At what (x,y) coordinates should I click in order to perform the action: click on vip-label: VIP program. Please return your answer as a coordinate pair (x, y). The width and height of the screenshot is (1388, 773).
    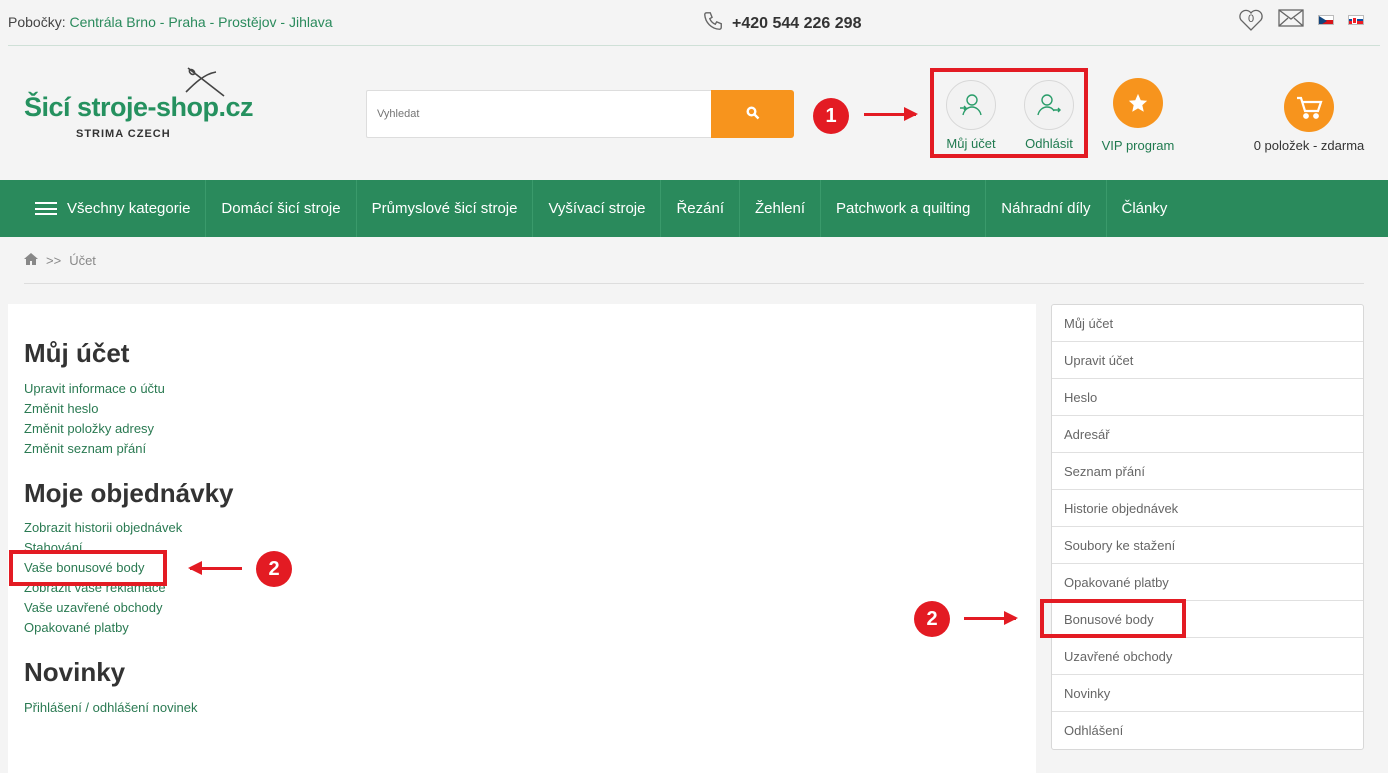
    Looking at the image, I should click on (1138, 145).